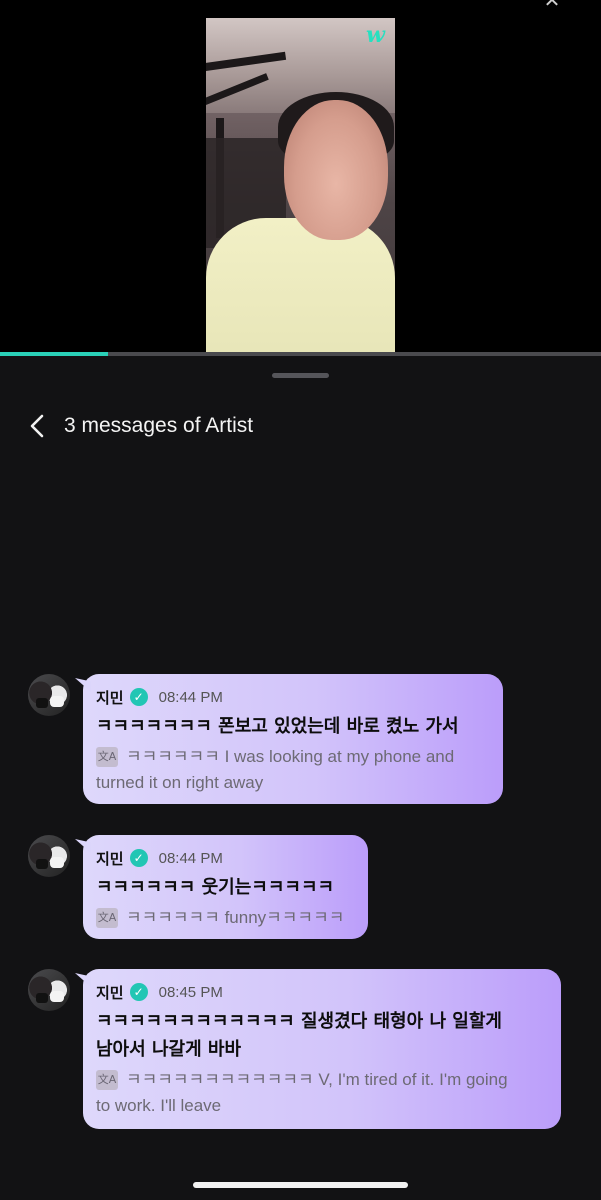  What do you see at coordinates (552, 5) in the screenshot?
I see `close-icon: ✕` at bounding box center [552, 5].